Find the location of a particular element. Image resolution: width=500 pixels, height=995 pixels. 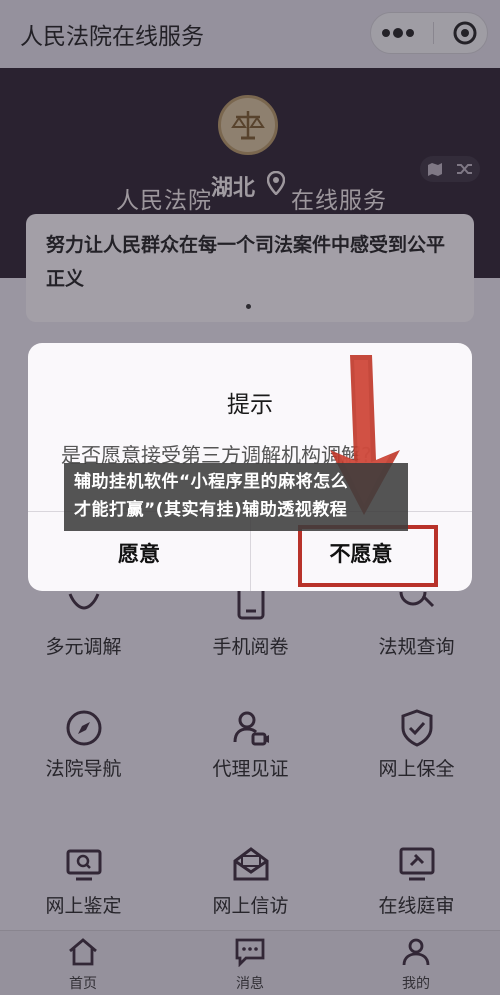

caption-line-2: 才能打赢”(其实有挂)辅助透视教程 is located at coordinates (211, 510).